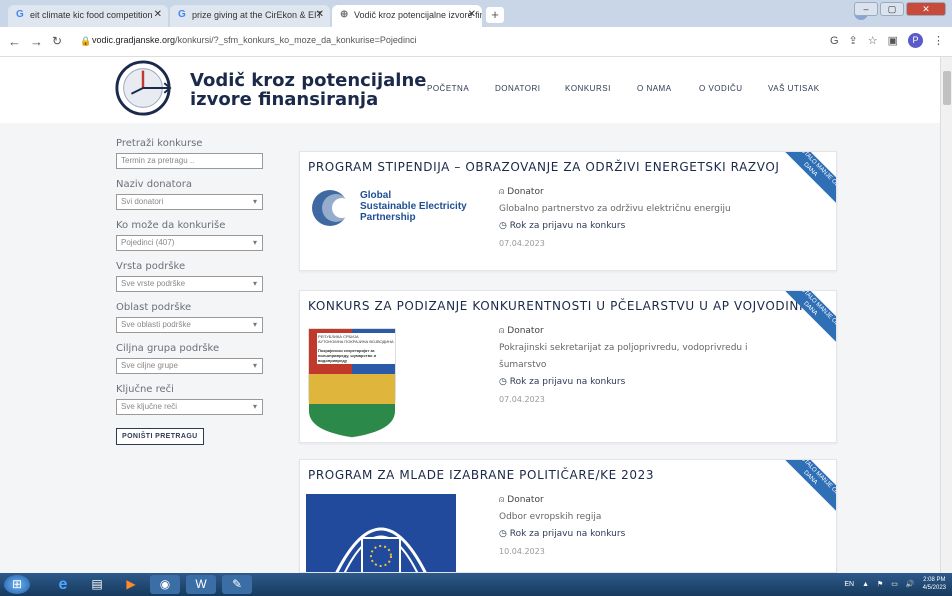 This screenshot has height=596, width=952. Describe the element at coordinates (894, 584) in the screenshot. I see `network-icon: ▭` at that location.